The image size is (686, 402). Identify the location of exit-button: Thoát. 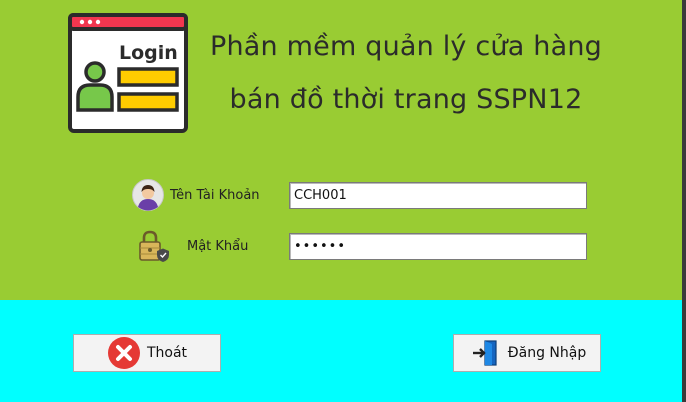
(147, 353).